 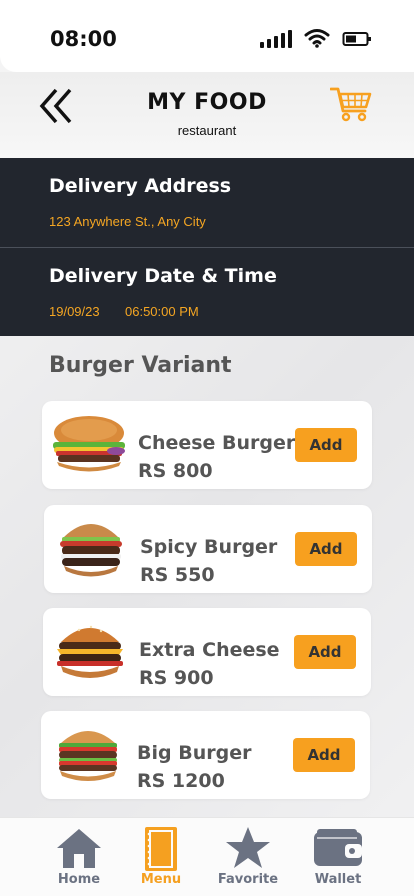 What do you see at coordinates (83, 39) in the screenshot?
I see `status-time: 08:00` at bounding box center [83, 39].